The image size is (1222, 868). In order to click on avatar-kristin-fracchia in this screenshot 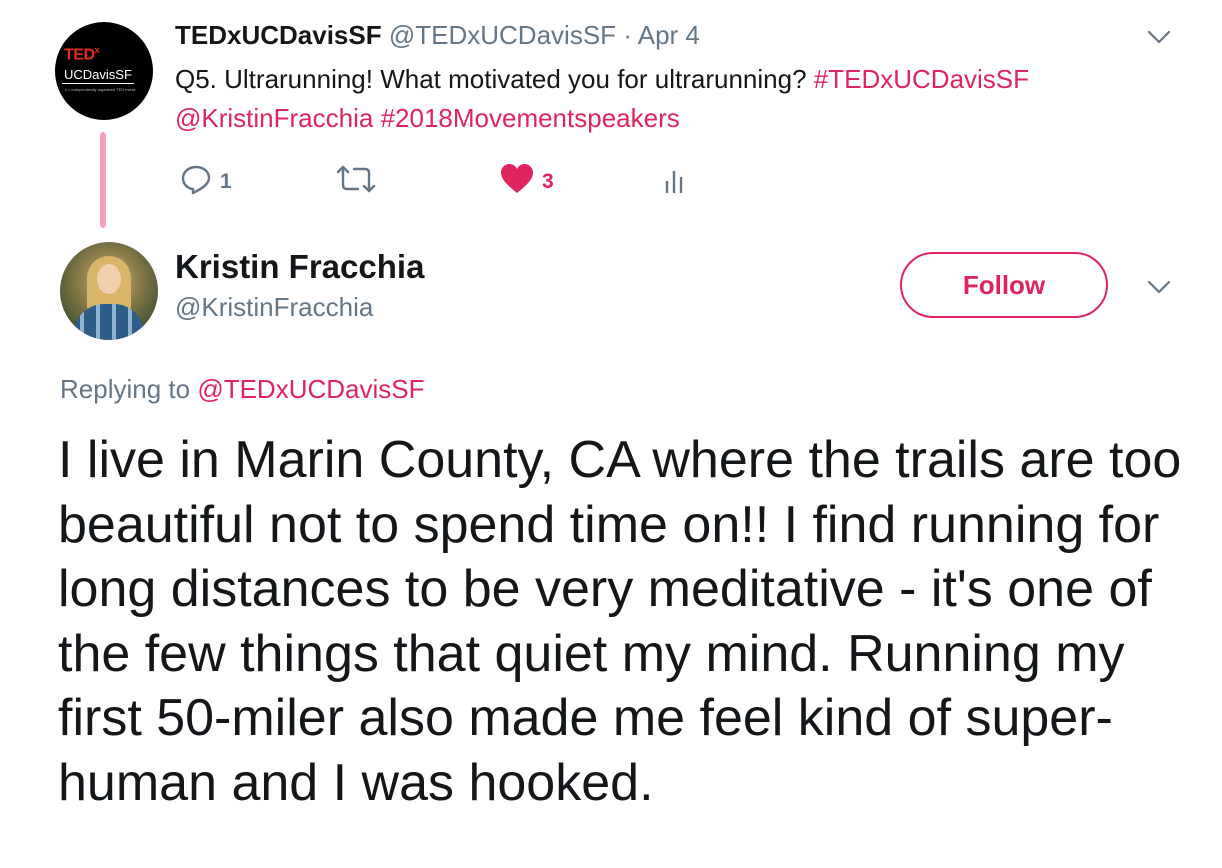, I will do `click(109, 291)`.